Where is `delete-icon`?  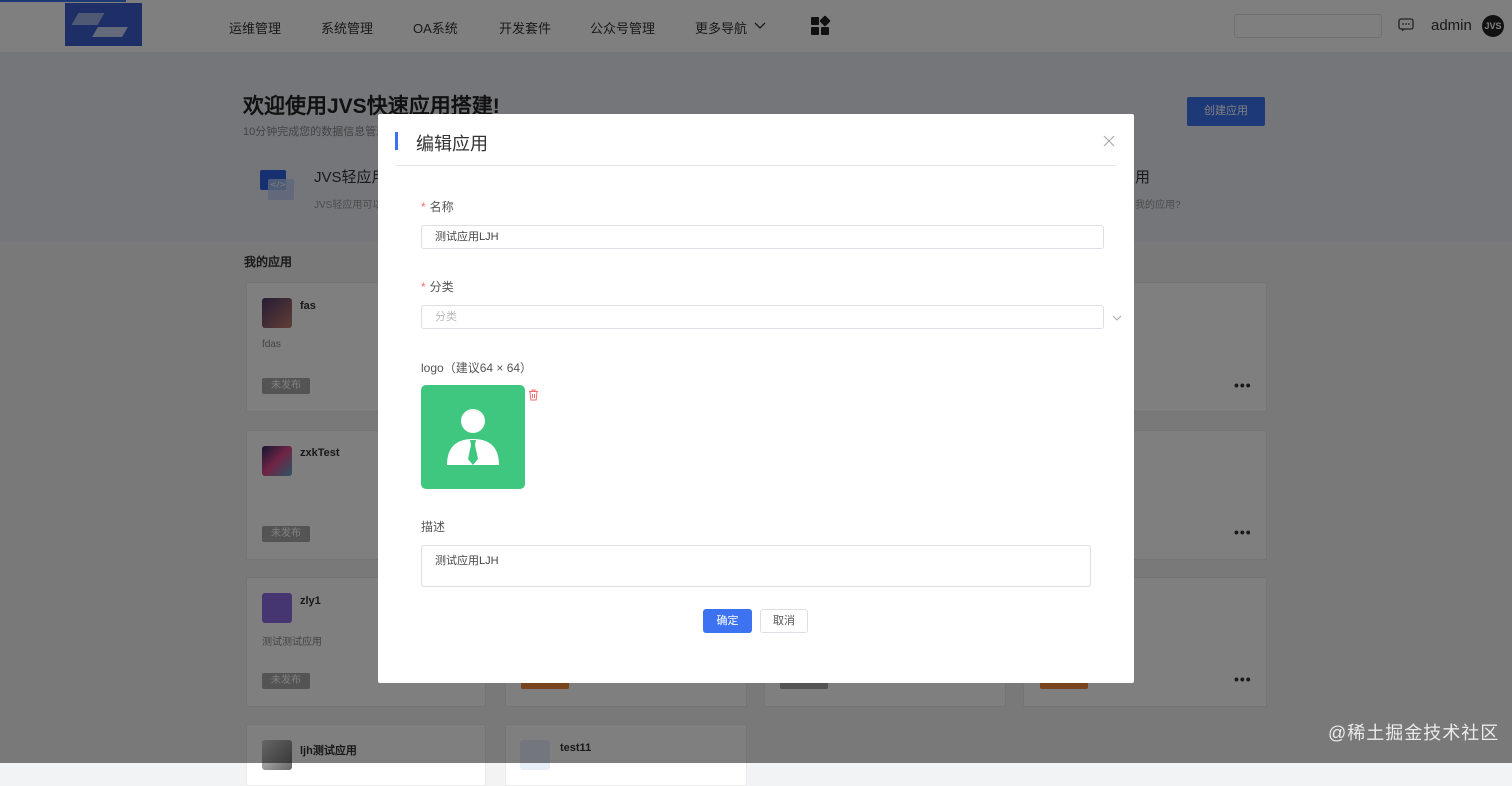
delete-icon is located at coordinates (533, 395).